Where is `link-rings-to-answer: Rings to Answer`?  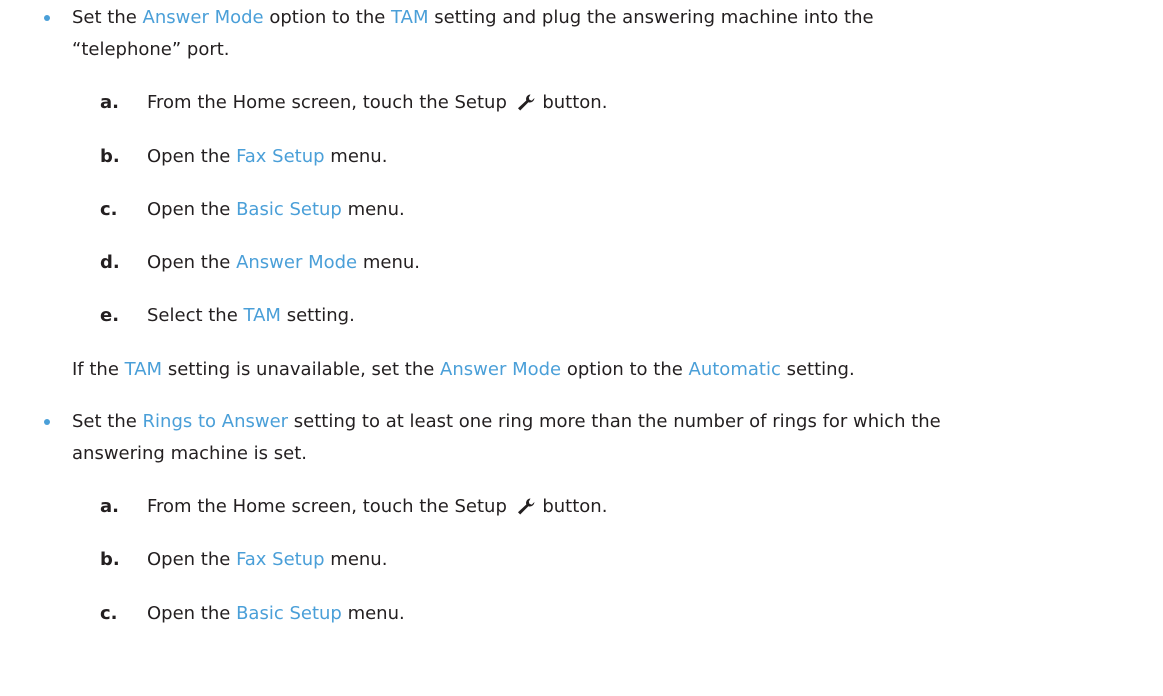 link-rings-to-answer: Rings to Answer is located at coordinates (215, 421).